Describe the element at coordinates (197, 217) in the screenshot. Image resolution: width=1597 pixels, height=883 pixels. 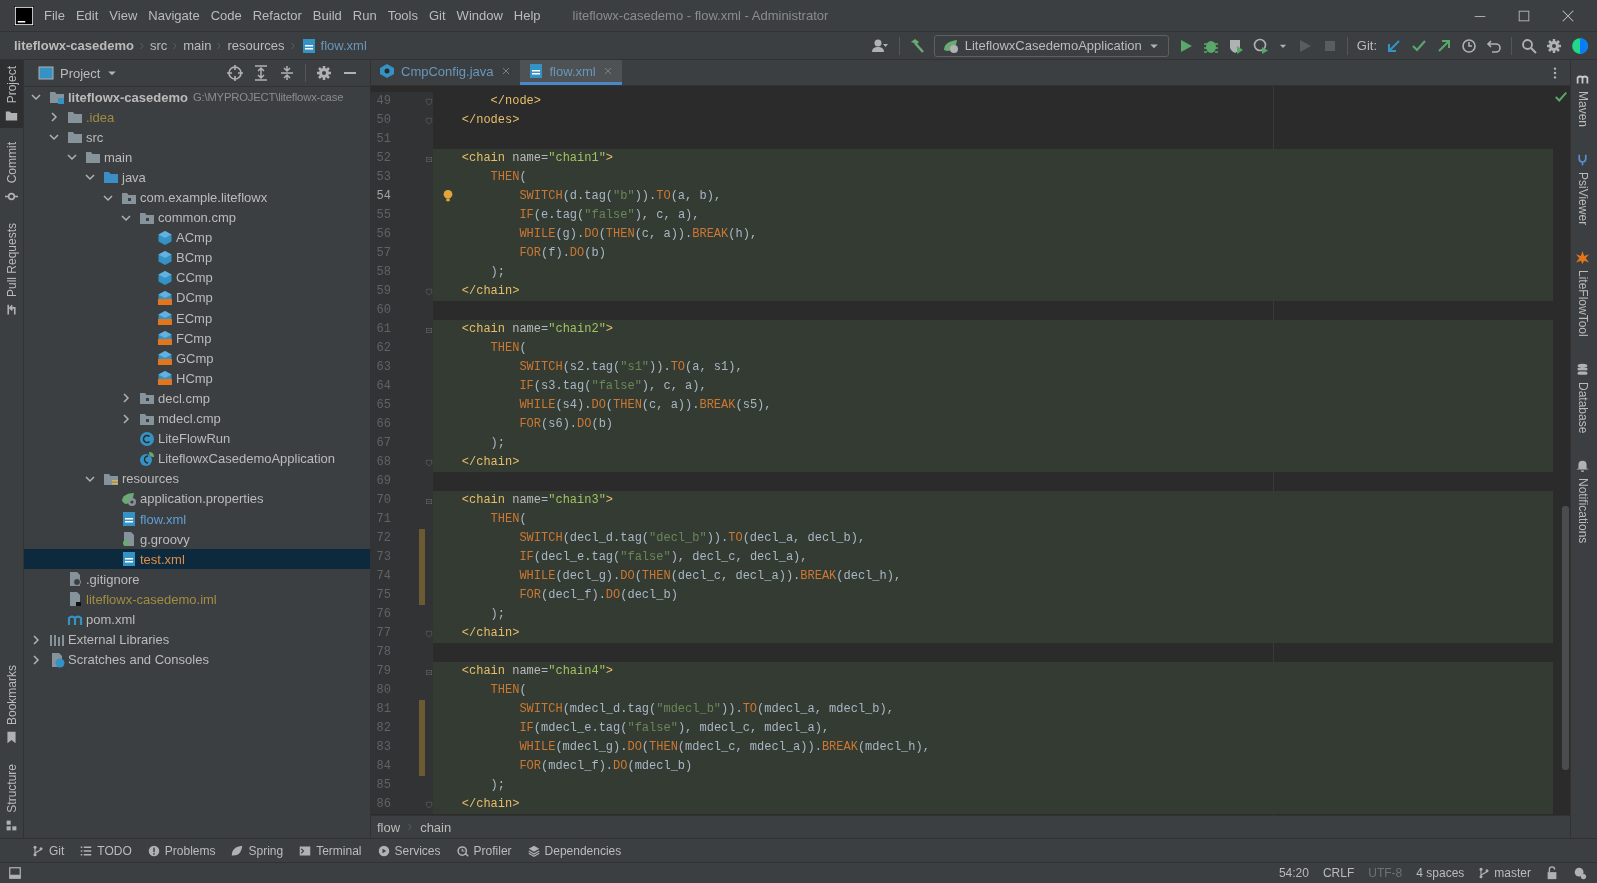
I see `tree-item: common.cmp` at that location.